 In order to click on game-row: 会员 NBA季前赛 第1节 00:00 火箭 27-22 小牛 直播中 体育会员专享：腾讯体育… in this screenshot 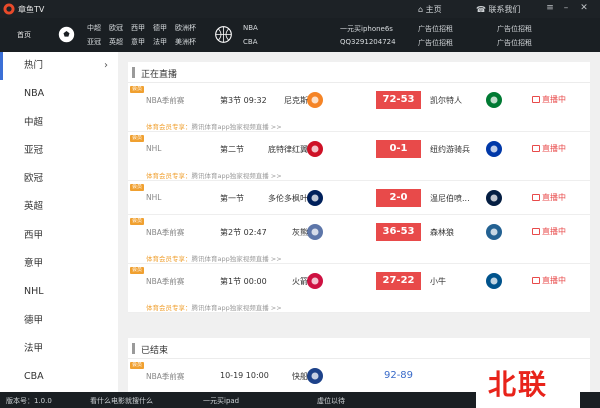, I will do `click(359, 288)`.